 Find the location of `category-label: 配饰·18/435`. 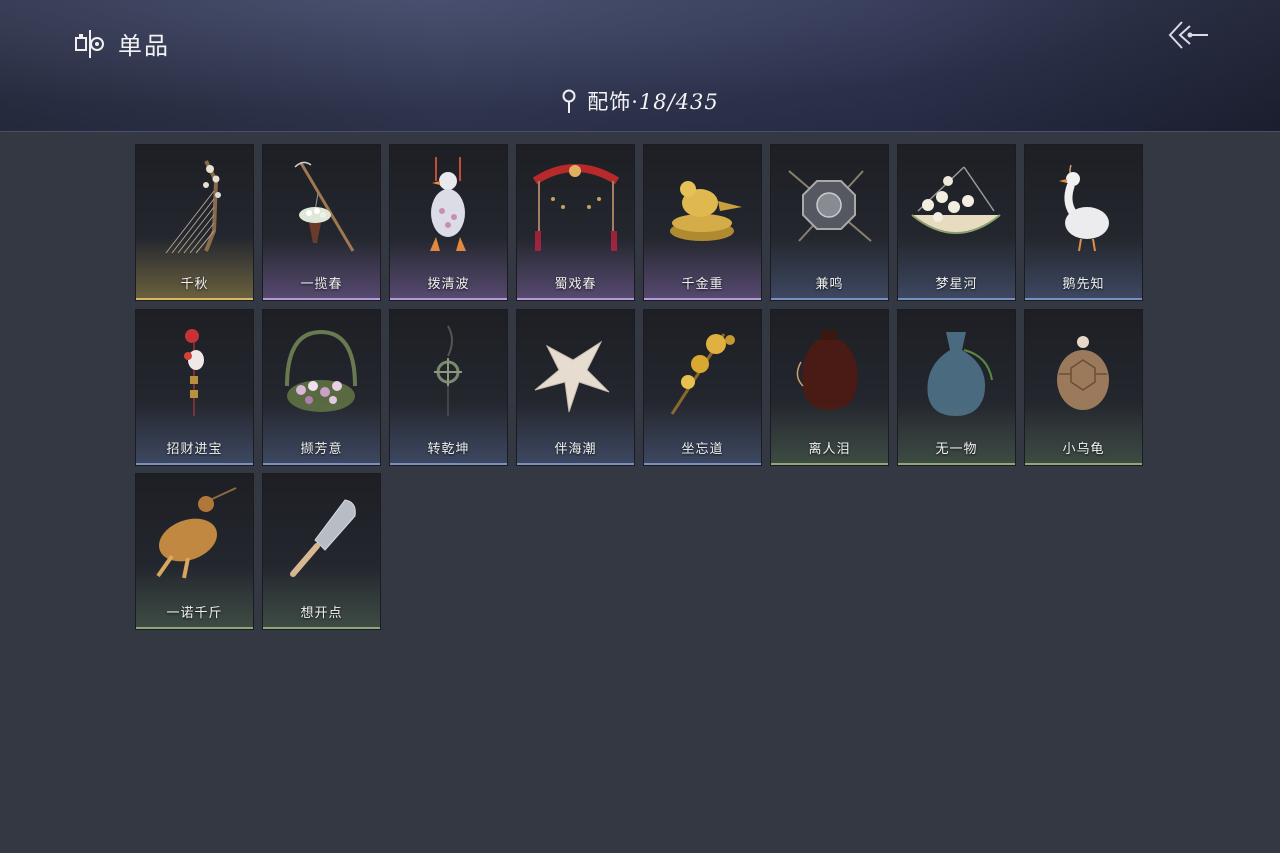

category-label: 配饰·18/435 is located at coordinates (653, 102).